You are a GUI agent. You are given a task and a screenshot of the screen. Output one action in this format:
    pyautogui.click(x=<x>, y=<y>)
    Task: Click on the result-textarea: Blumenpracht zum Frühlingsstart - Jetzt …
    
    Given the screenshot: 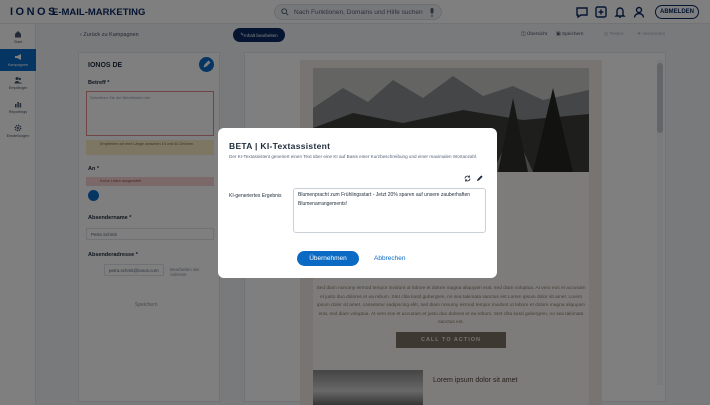 What is the action you would take?
    pyautogui.click(x=389, y=210)
    